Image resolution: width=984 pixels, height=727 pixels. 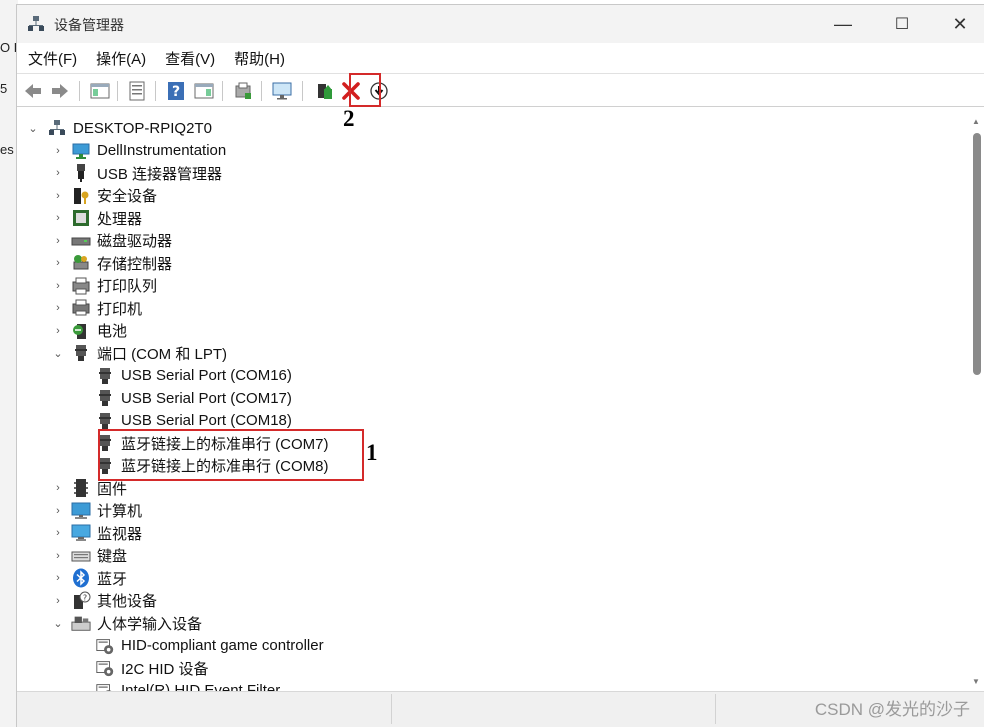 What do you see at coordinates (231, 455) in the screenshot?
I see `com-ports-highlight-box` at bounding box center [231, 455].